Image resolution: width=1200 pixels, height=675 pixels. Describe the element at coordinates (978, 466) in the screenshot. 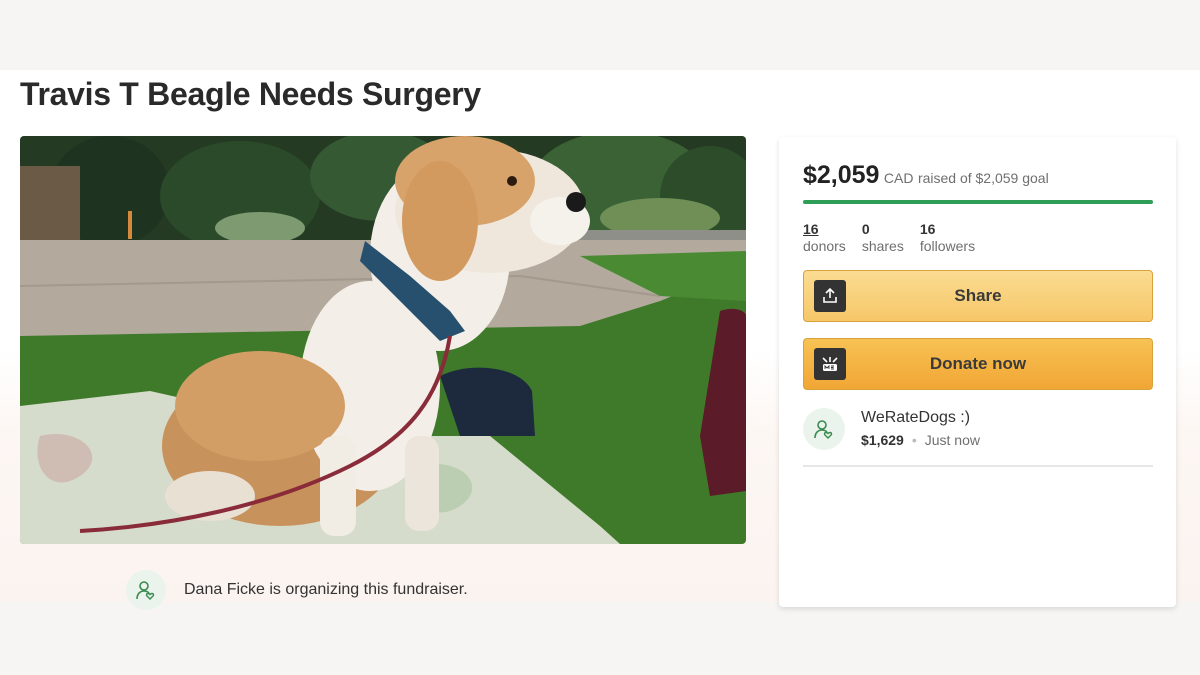

I see `divider` at that location.